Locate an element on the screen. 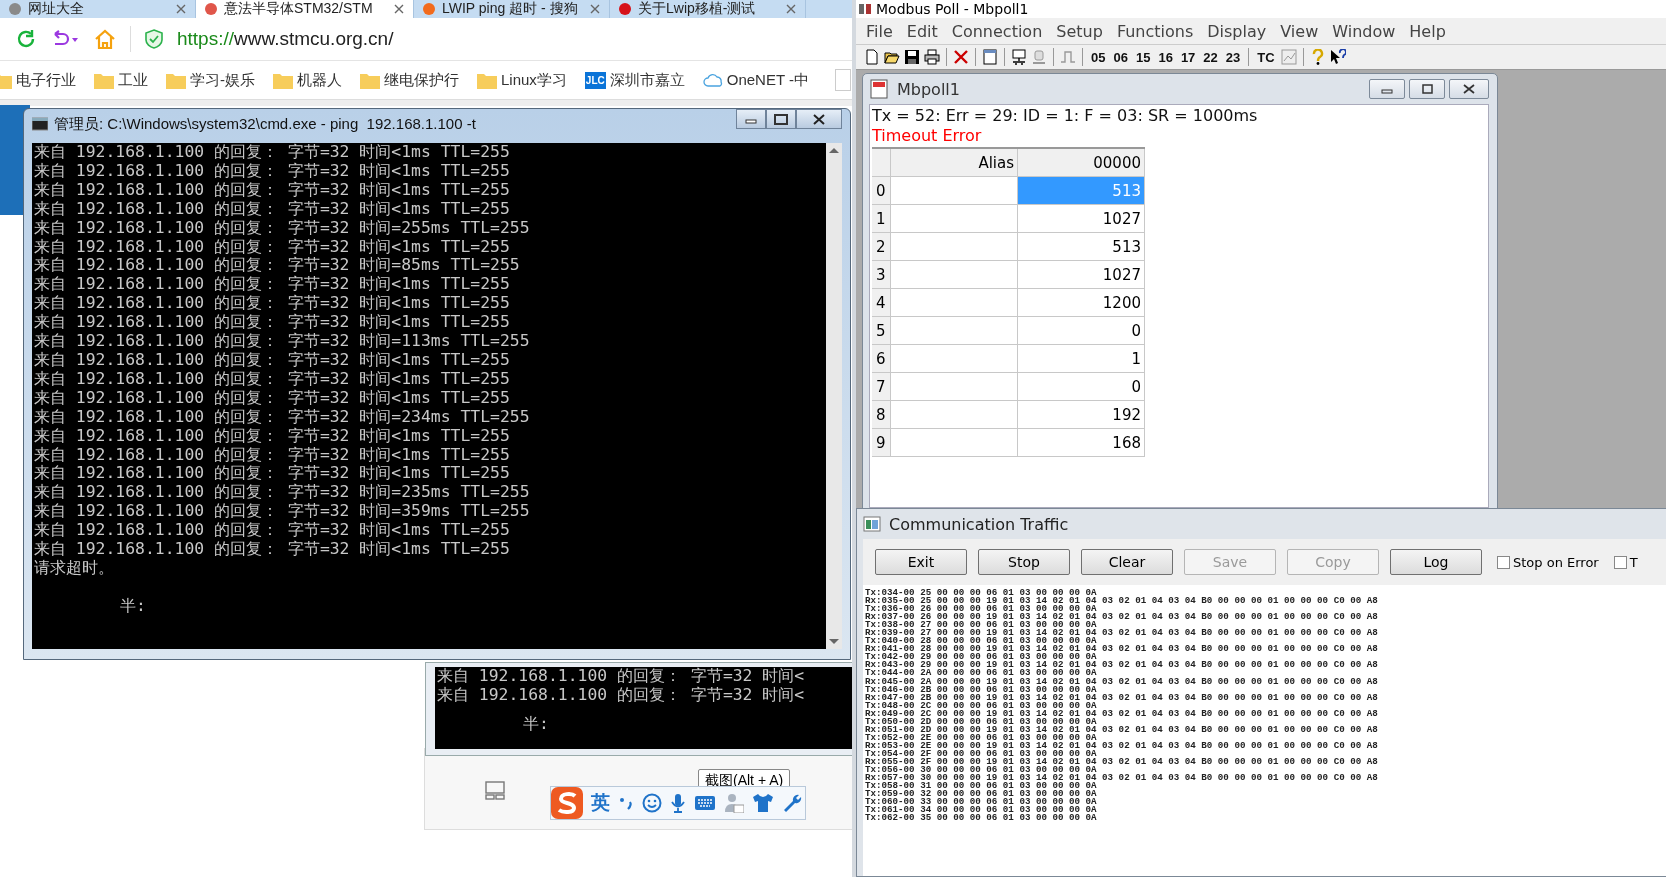 The height and width of the screenshot is (877, 1666). scrollbar is located at coordinates (834, 396).